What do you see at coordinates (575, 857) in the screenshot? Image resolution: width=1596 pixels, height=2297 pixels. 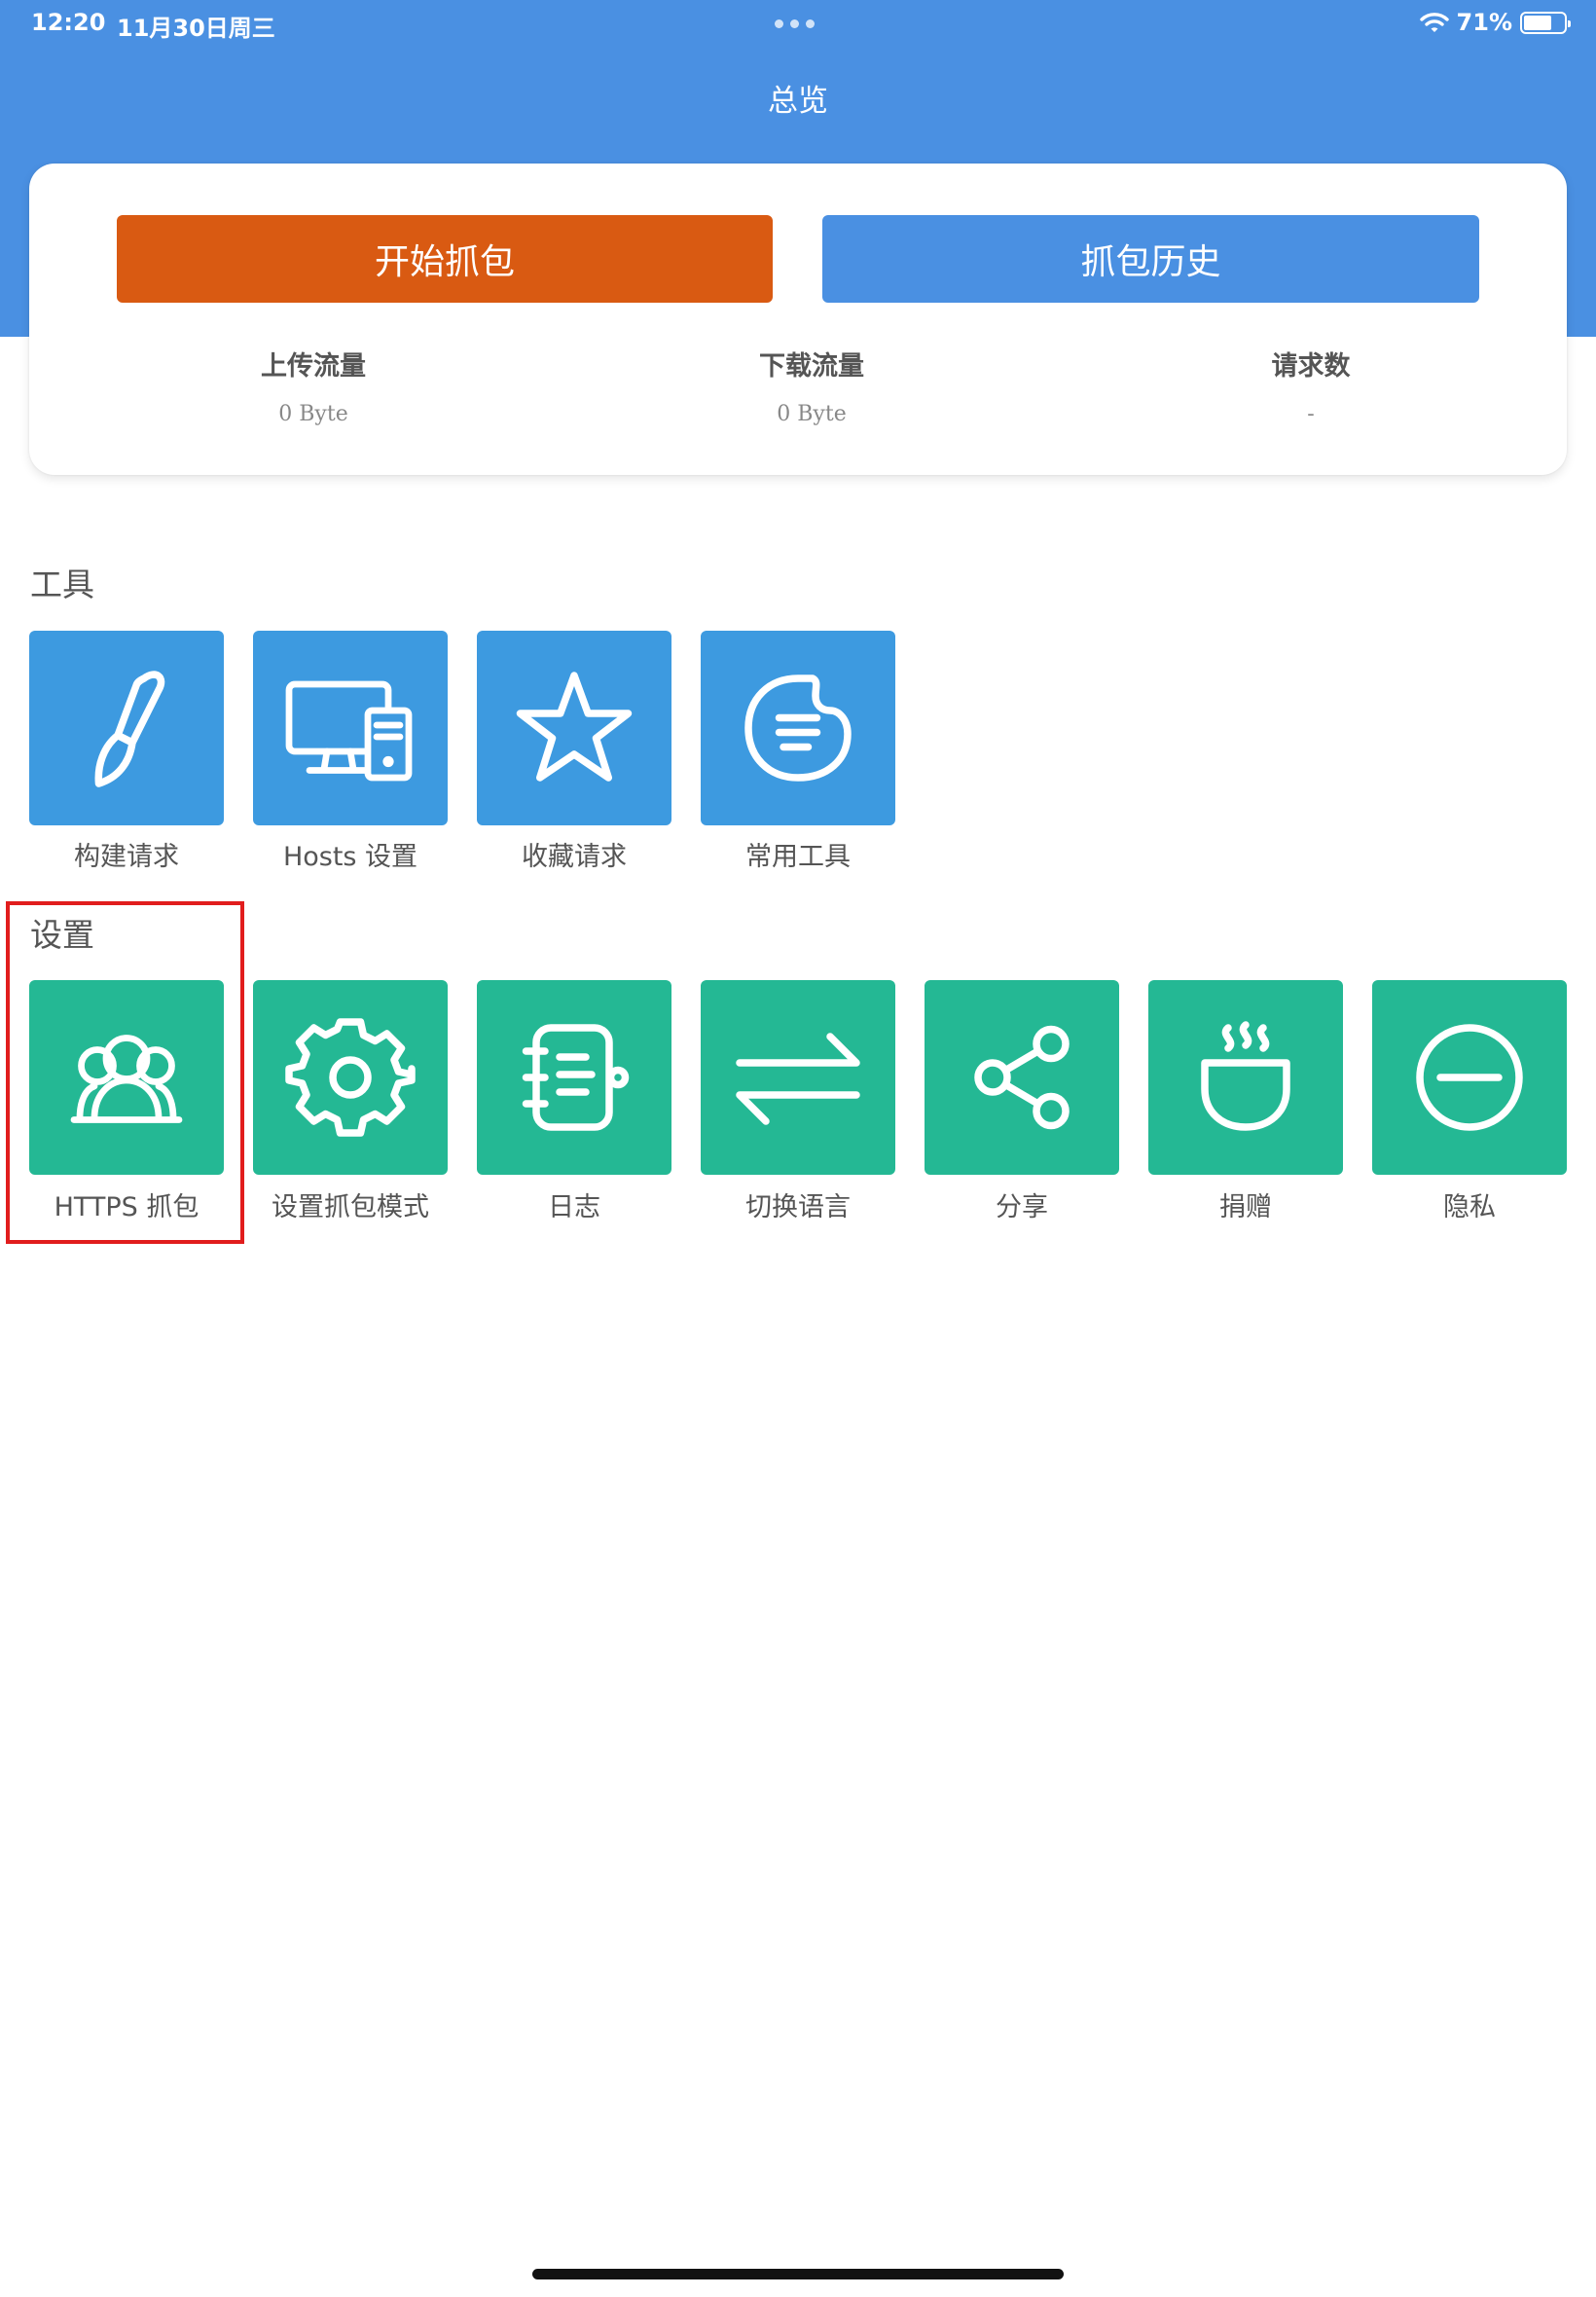 I see `tool-favorite-requests-label: 收藏请求` at bounding box center [575, 857].